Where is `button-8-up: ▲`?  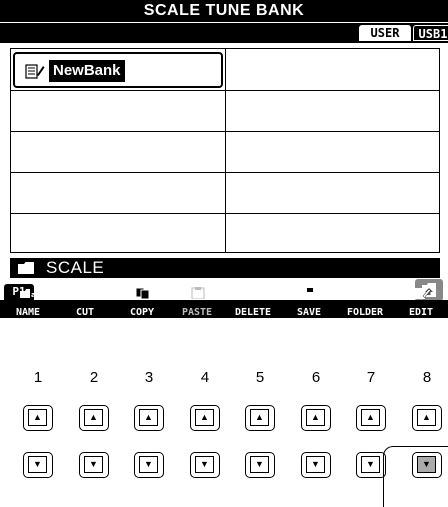 button-8-up: ▲ is located at coordinates (427, 418).